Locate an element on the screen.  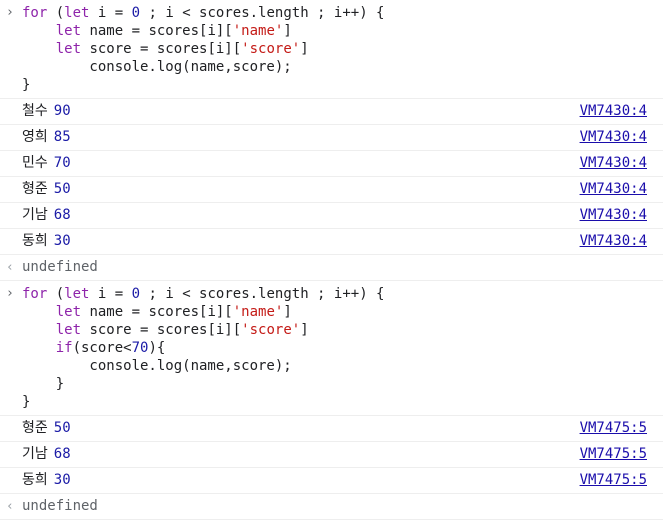
log-name-value: 철수 is located at coordinates (35, 111).